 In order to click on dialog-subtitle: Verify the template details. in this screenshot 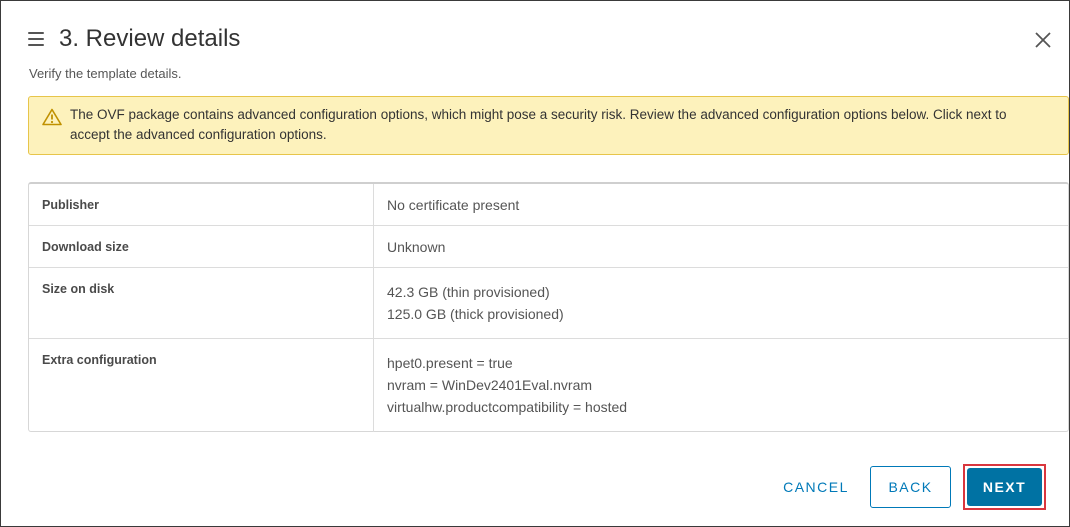, I will do `click(105, 73)`.